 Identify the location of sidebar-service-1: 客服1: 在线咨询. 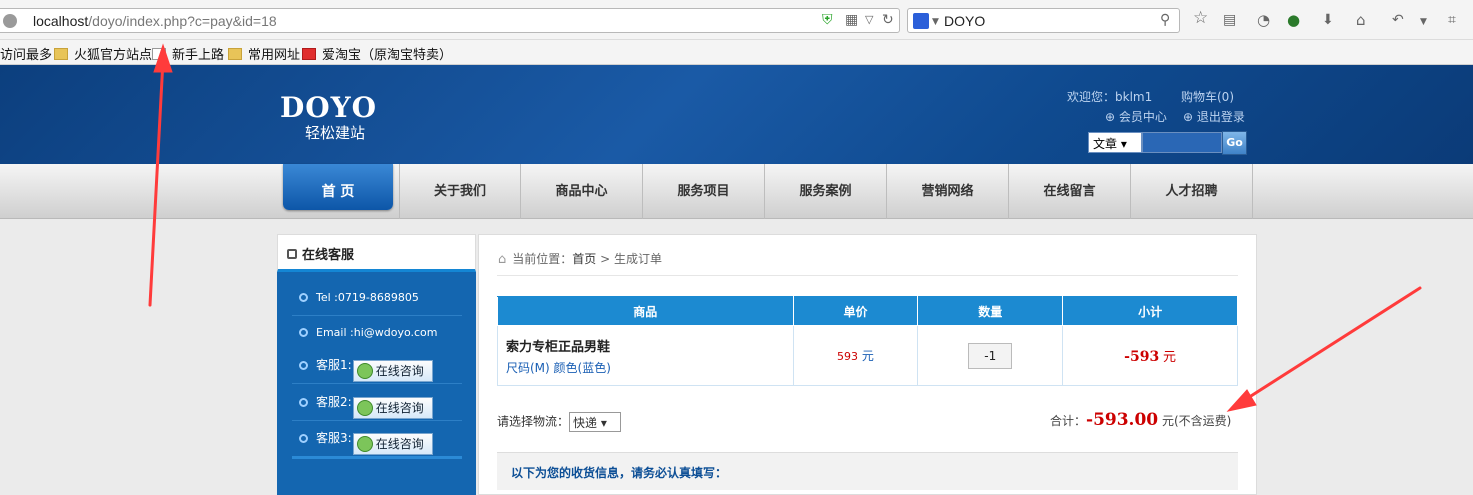
(366, 369).